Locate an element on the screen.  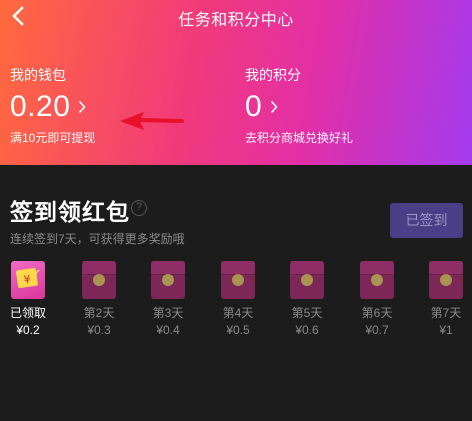
day-label: 第7天 is located at coordinates (446, 313).